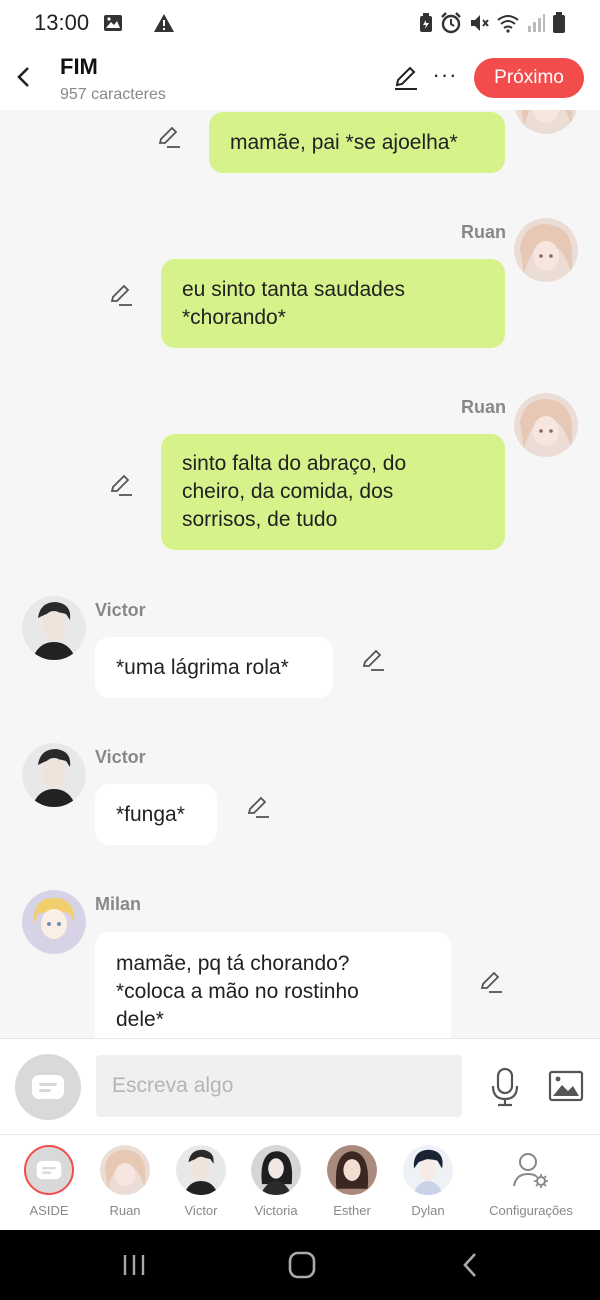  What do you see at coordinates (113, 23) in the screenshot?
I see `gallery-notification-icon` at bounding box center [113, 23].